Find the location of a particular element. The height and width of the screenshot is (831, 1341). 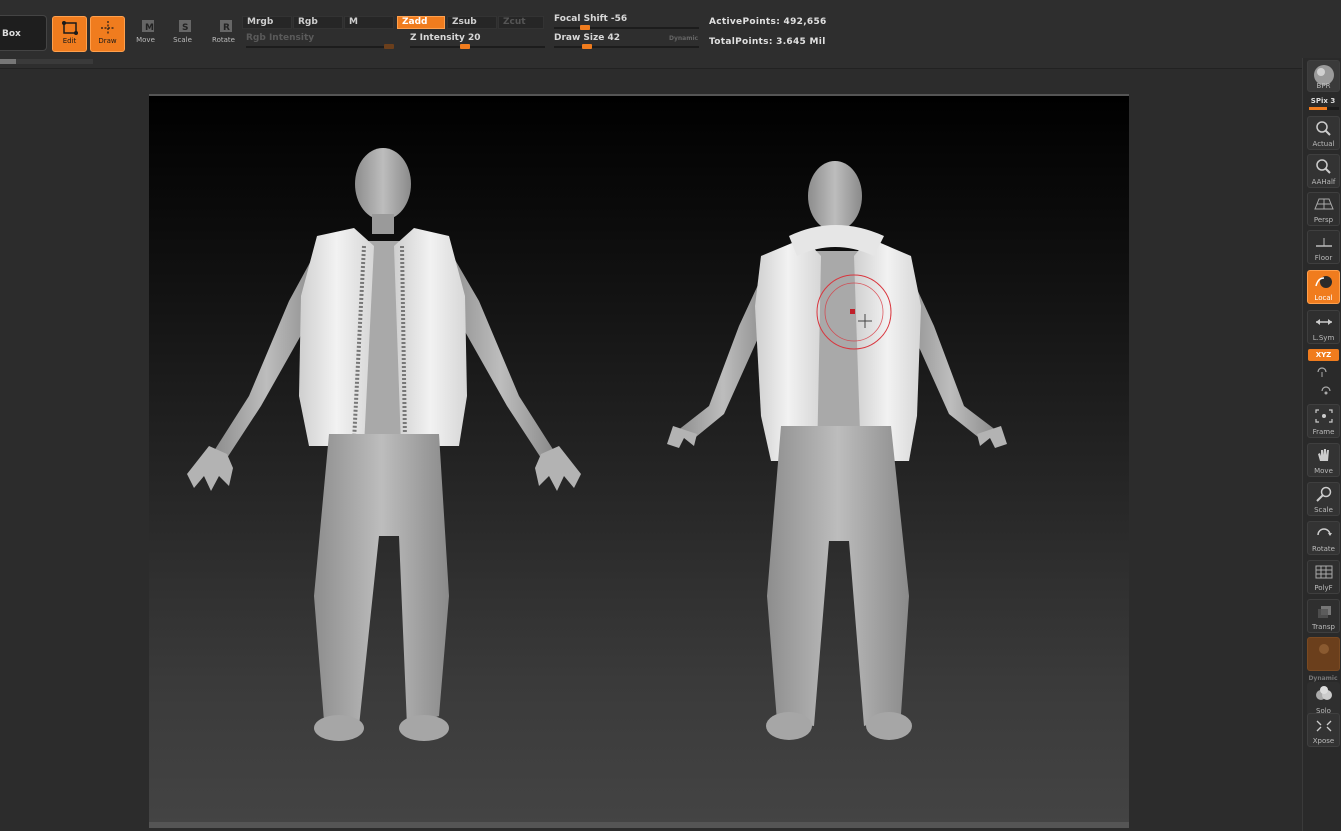

rotate-label: Rotate is located at coordinates (223, 40).